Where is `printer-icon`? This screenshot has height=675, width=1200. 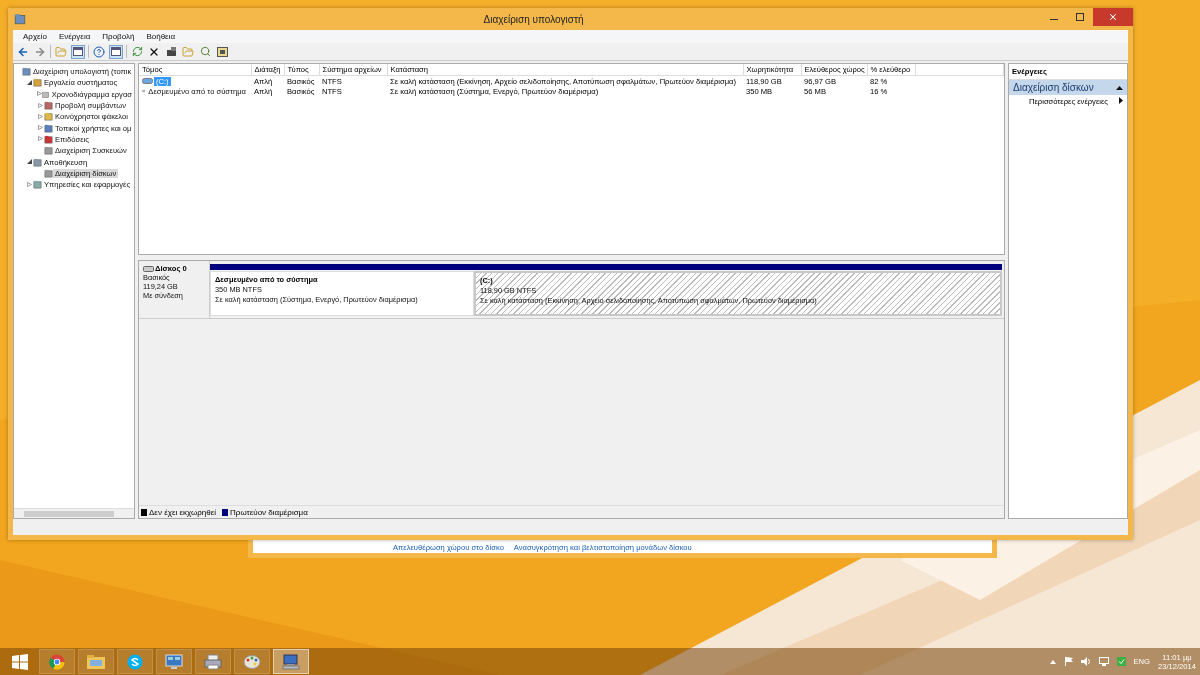 printer-icon is located at coordinates (213, 661).